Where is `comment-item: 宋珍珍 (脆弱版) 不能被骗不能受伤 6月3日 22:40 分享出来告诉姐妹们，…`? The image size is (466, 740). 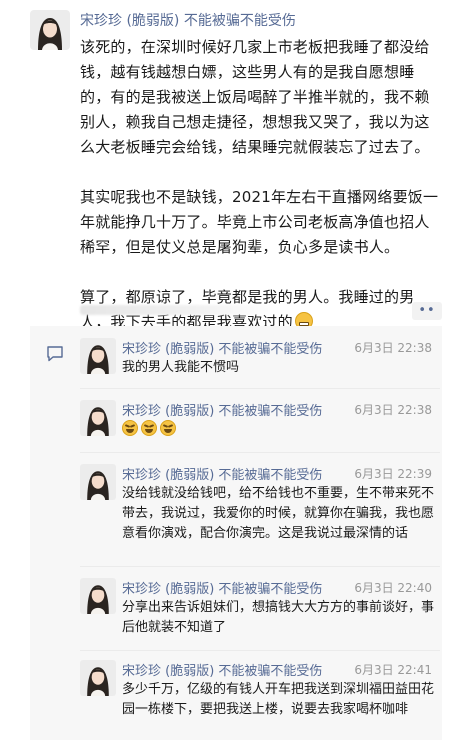
comment-item: 宋珍珍 (脆弱版) 不能被骗不能受伤 6月3日 22:40 分享出来告诉姐妹们，… is located at coordinates (260, 610).